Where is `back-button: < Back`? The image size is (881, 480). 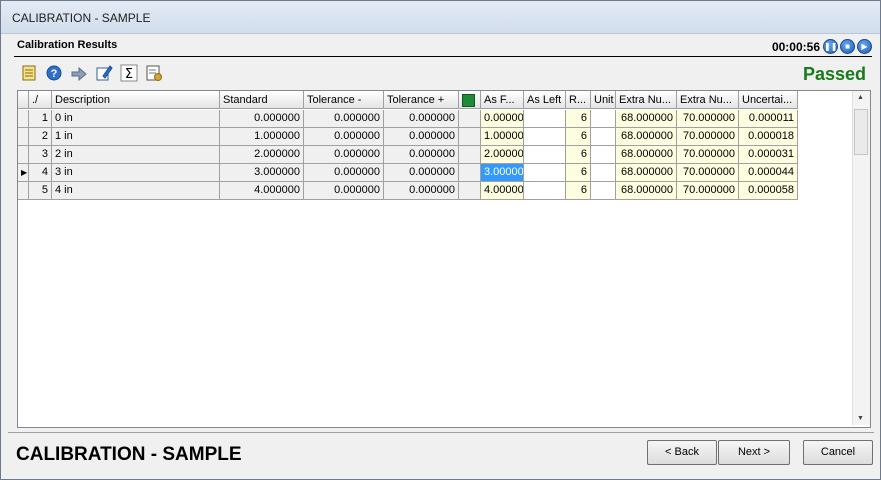
back-button: < Back is located at coordinates (682, 452).